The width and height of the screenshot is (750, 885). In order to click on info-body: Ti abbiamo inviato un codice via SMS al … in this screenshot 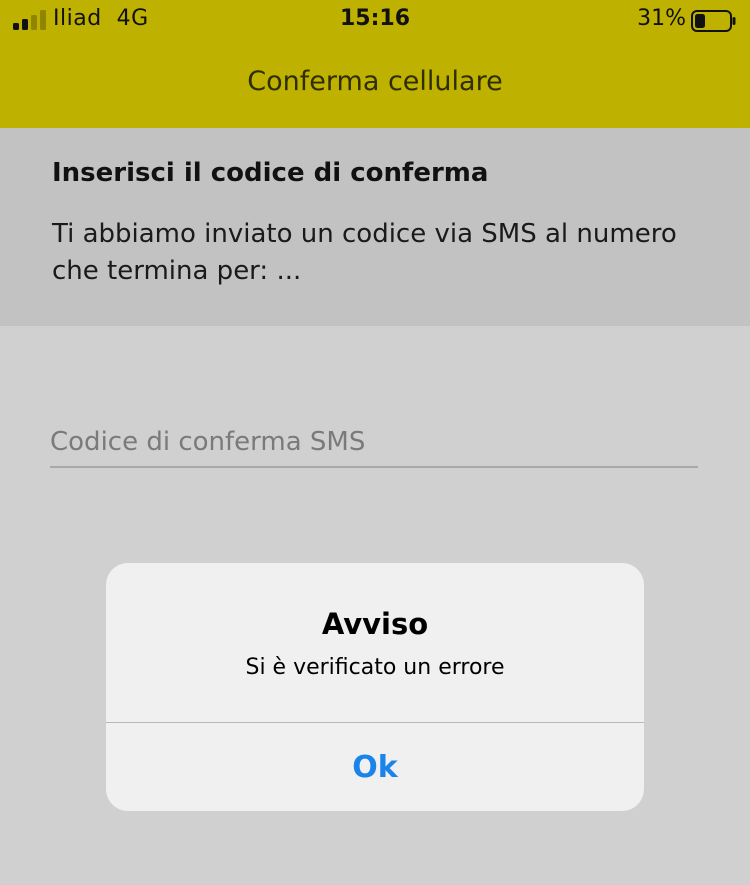, I will do `click(364, 252)`.